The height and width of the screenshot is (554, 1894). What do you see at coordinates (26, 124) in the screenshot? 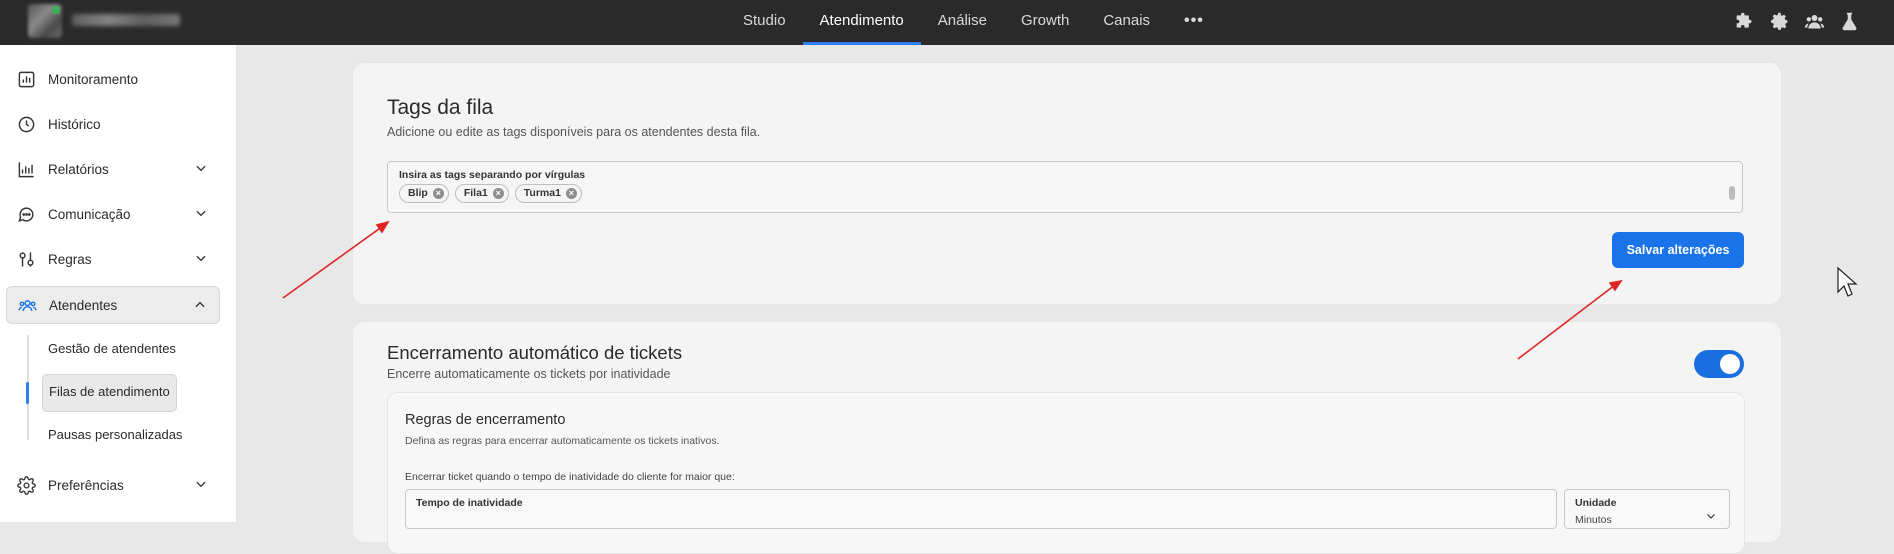
I see `clock-icon` at bounding box center [26, 124].